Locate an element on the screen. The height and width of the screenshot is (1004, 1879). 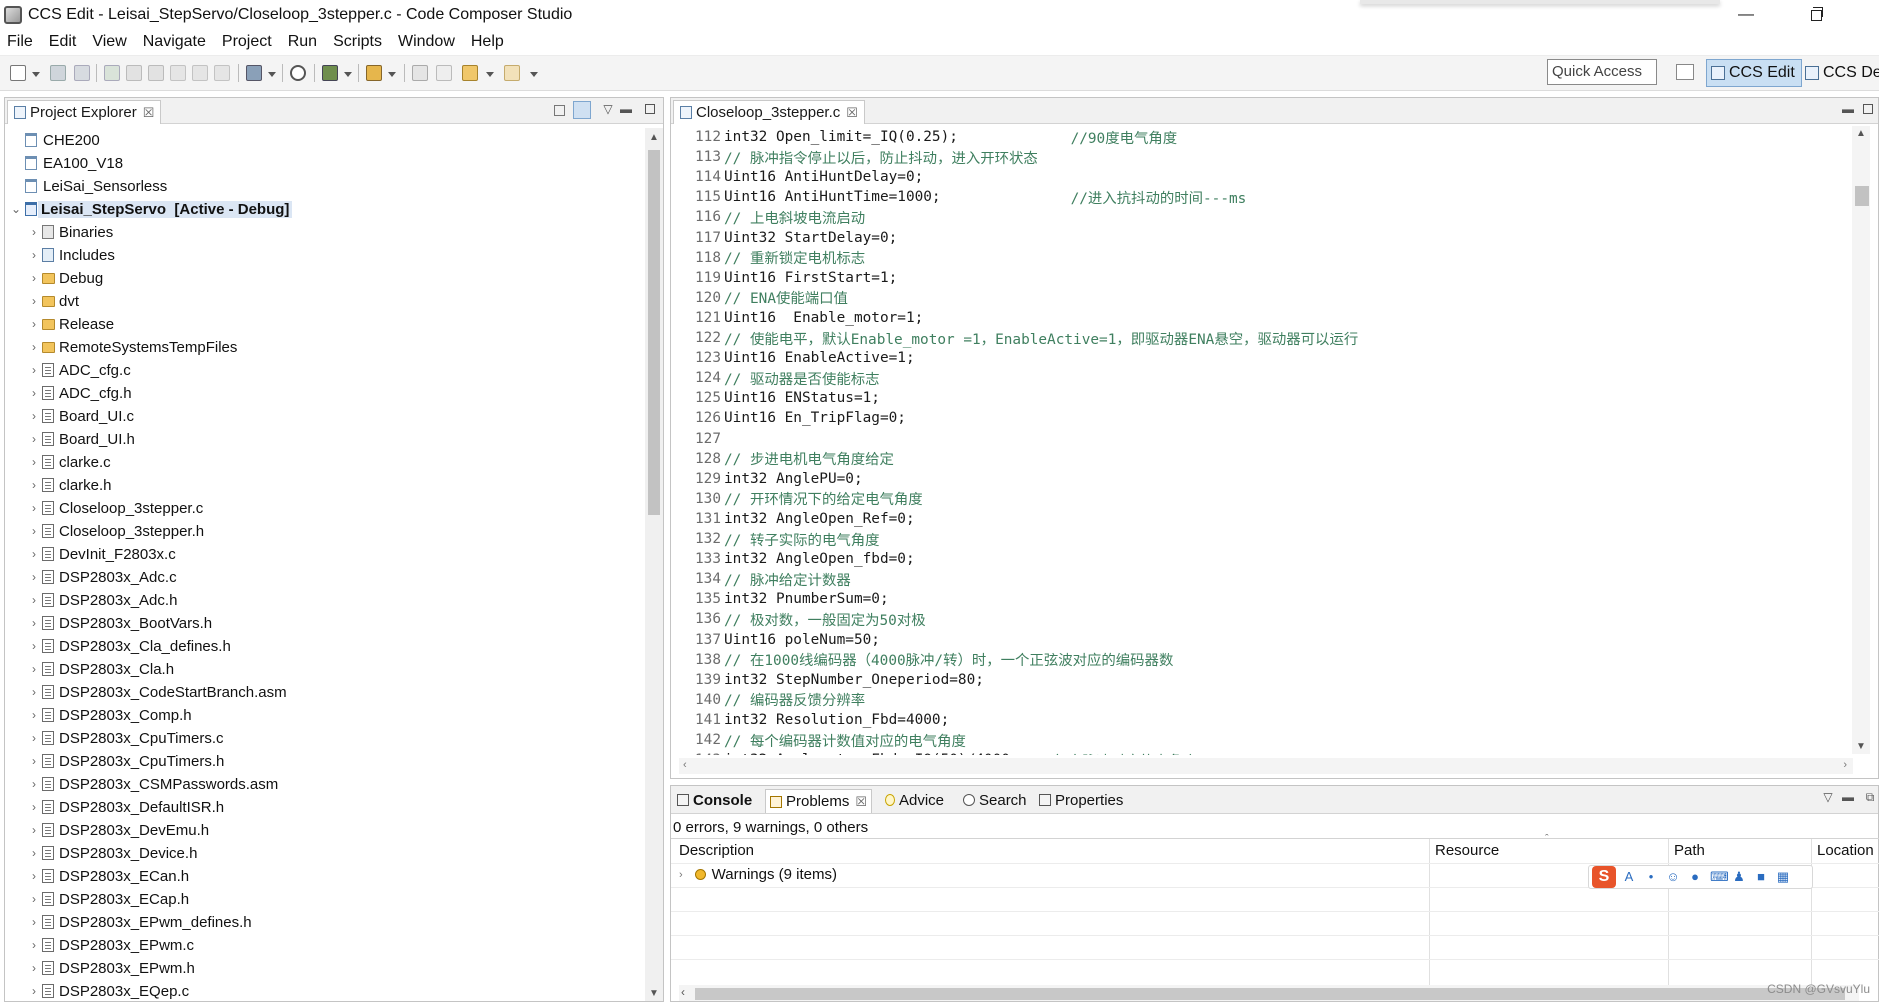
tree-item: › Board_UI.h is located at coordinates (325, 439).